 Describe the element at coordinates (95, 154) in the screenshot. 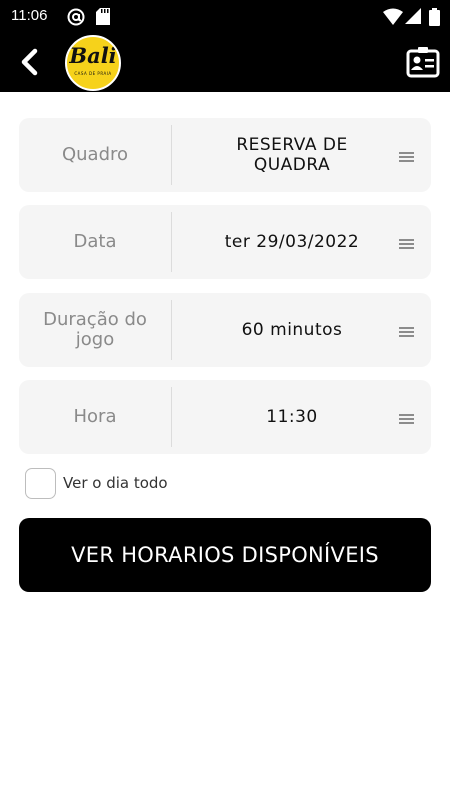

I see `court-label: Quadro` at that location.